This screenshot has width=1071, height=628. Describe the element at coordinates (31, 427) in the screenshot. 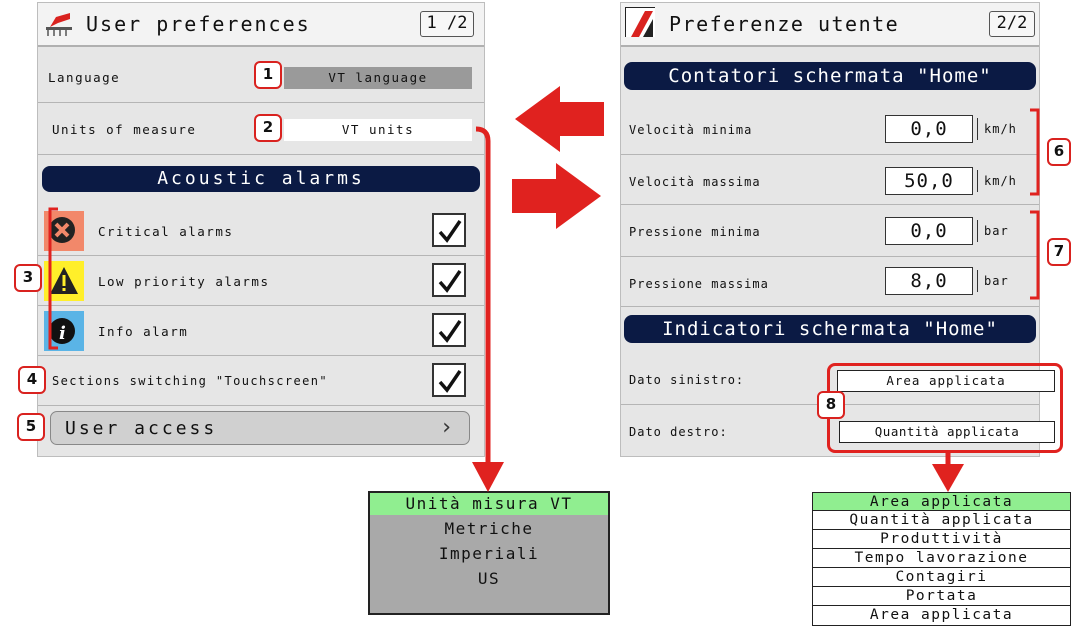

I see `callout-5: 5` at that location.